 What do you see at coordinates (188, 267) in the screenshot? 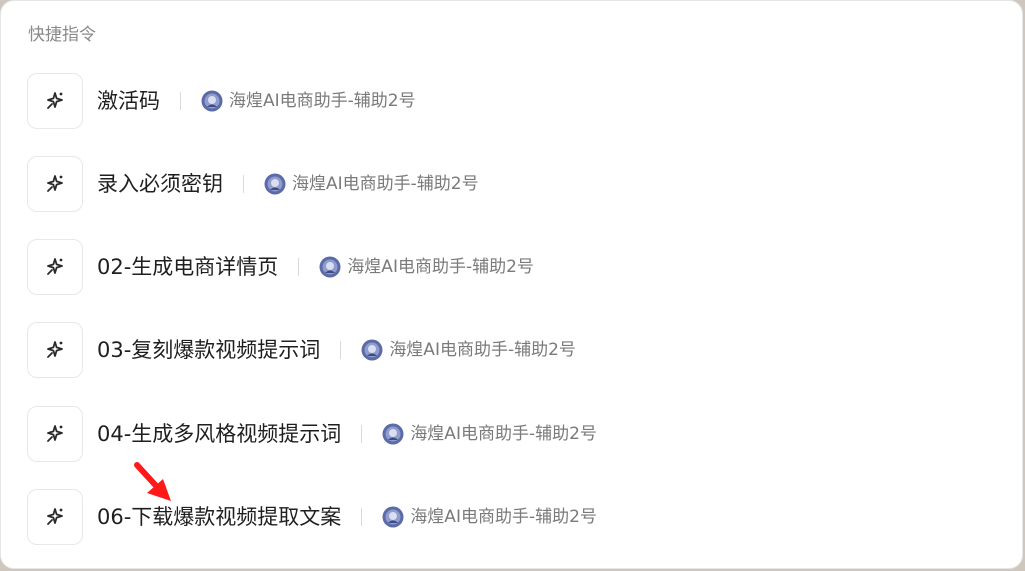
I see `shortcut-item-title: 02-生成电商详情页` at bounding box center [188, 267].